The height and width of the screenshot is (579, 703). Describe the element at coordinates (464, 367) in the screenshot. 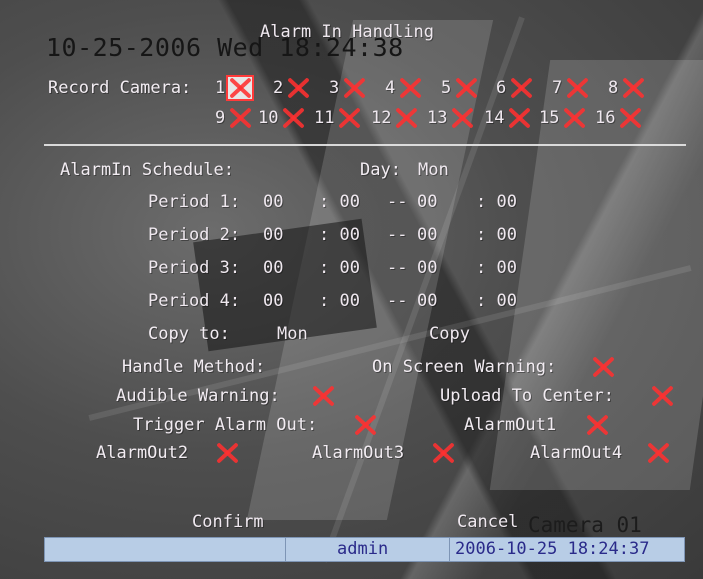

I see `on-screen-warning-label: On Screen Warning:` at that location.